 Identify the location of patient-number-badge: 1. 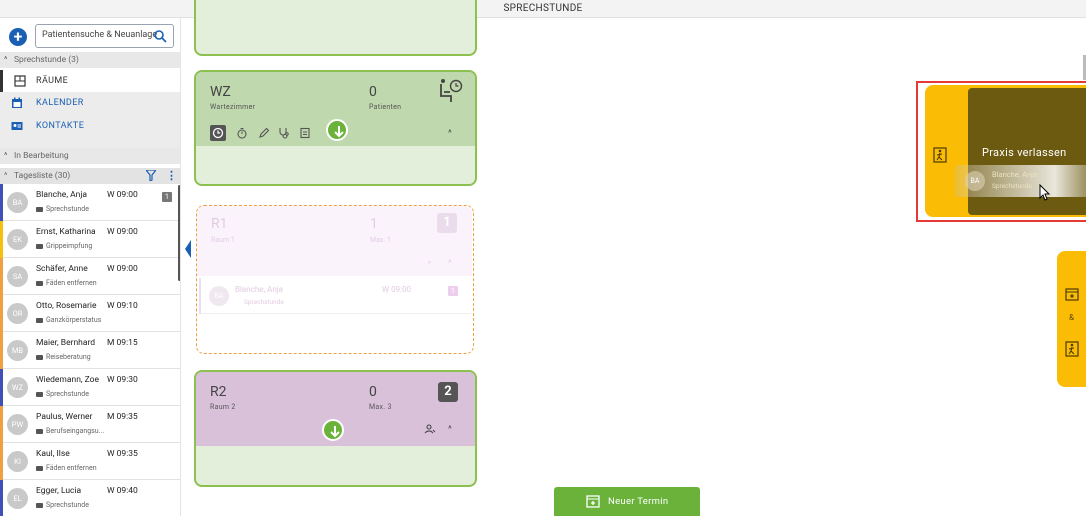
(167, 197).